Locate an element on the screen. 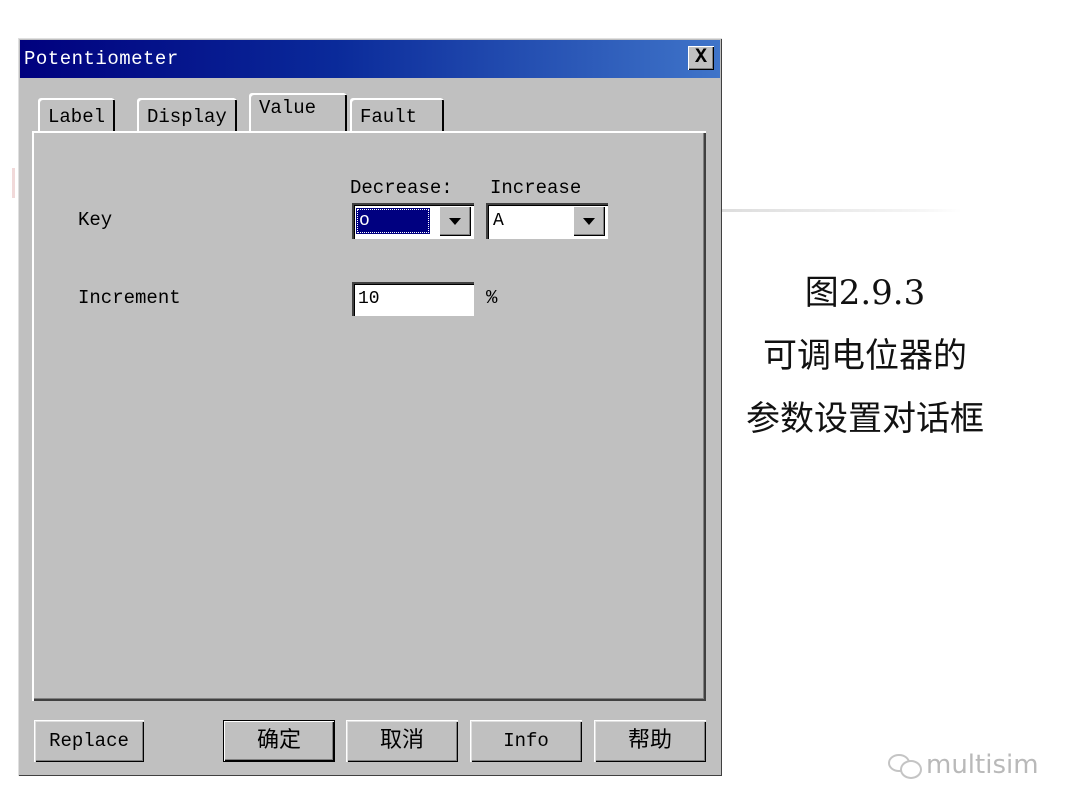 This screenshot has height=810, width=1080. close-button: X is located at coordinates (701, 58).